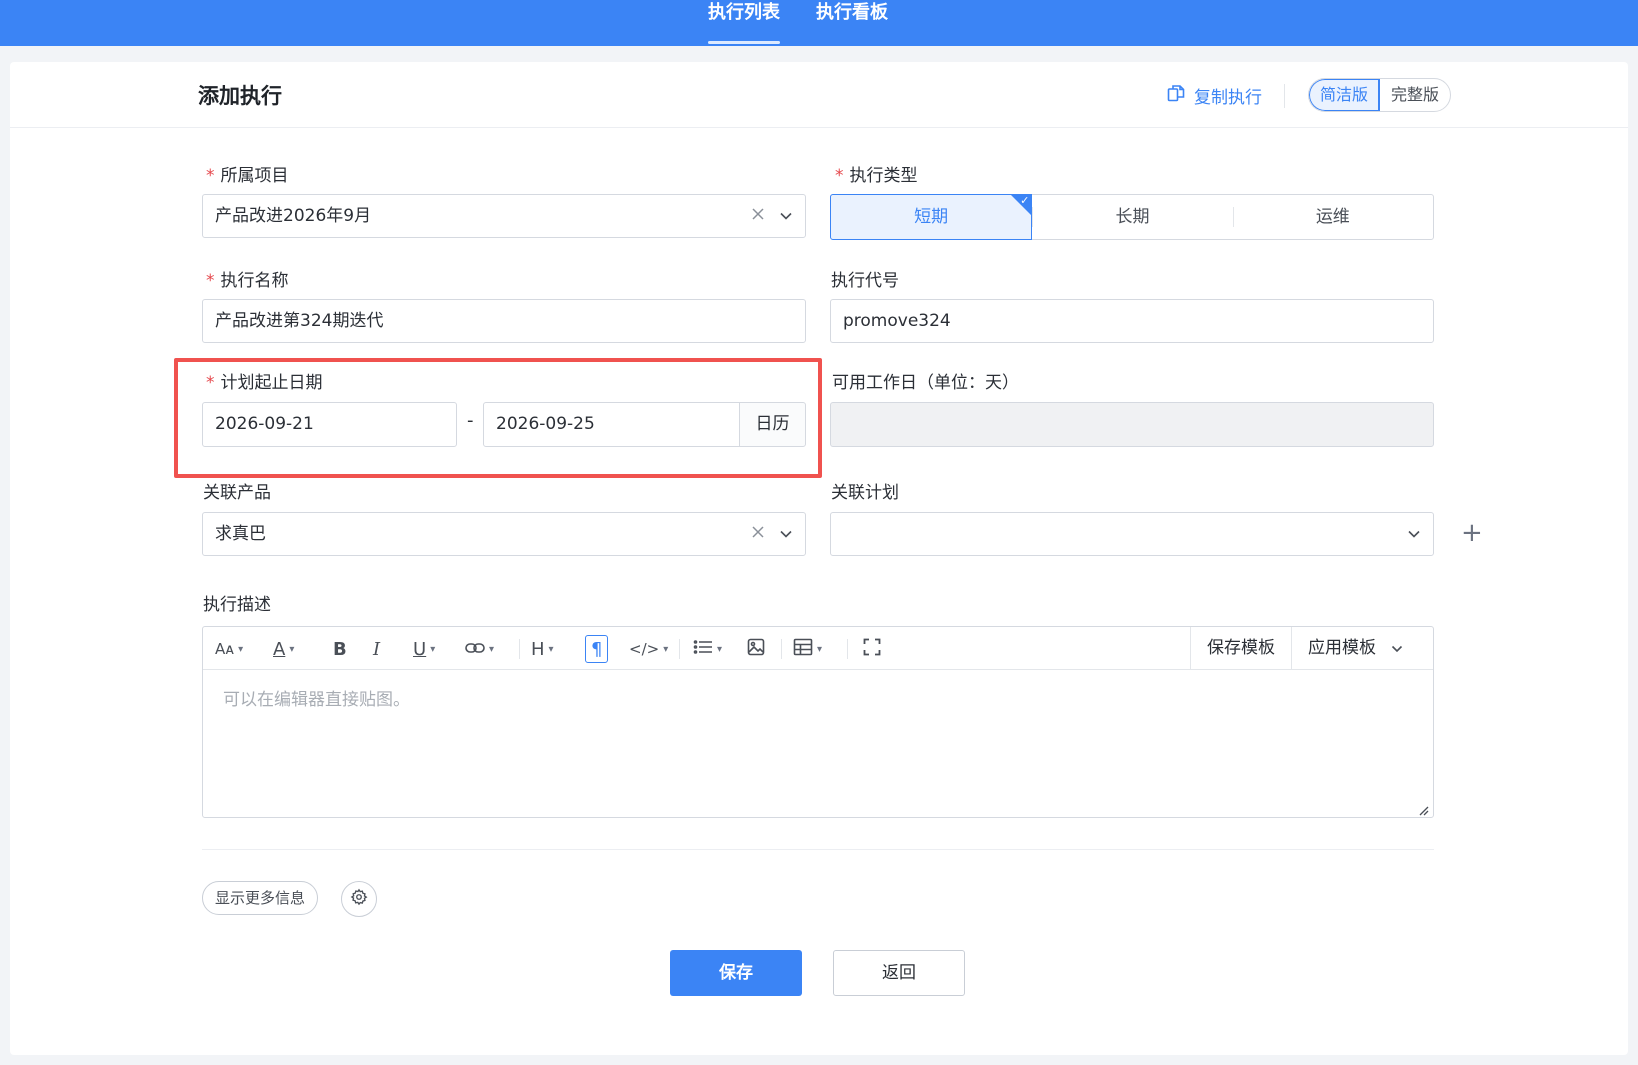 The height and width of the screenshot is (1065, 1638). What do you see at coordinates (1362, 648) in the screenshot?
I see `apply-template-button: 应用模板` at bounding box center [1362, 648].